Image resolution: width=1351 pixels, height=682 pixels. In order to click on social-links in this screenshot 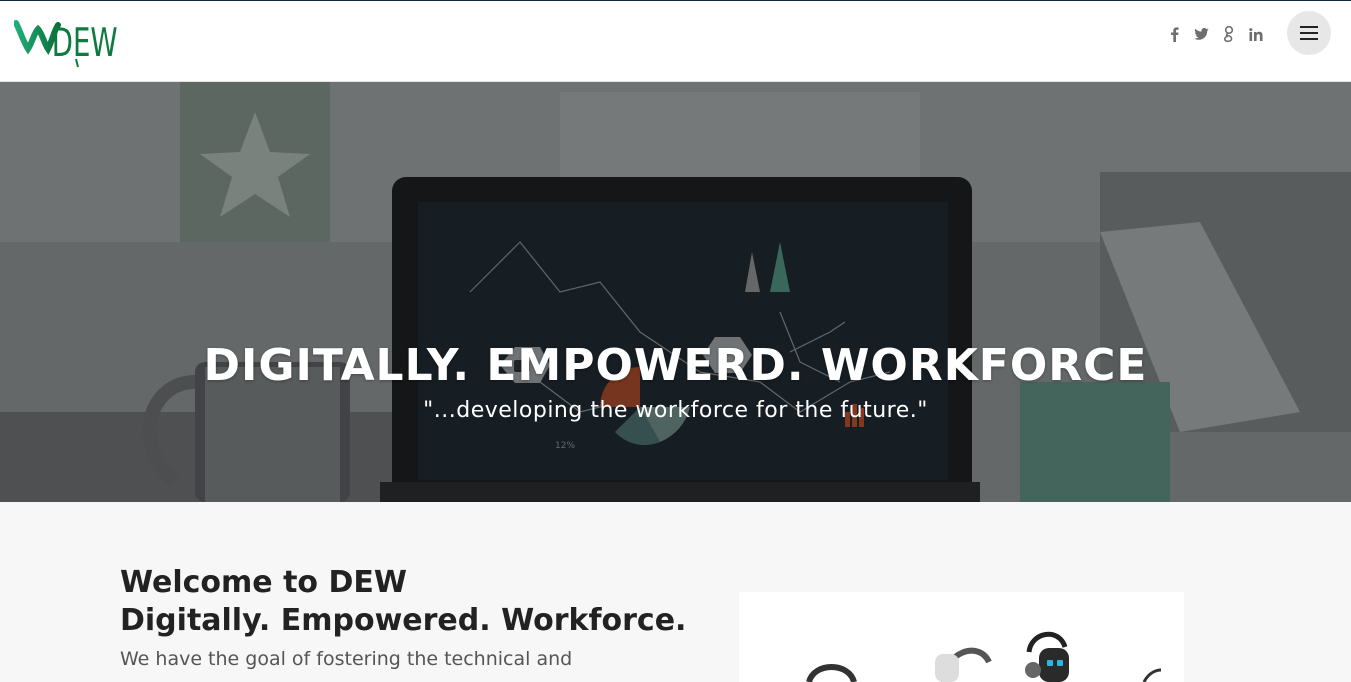, I will do `click(1215, 34)`.